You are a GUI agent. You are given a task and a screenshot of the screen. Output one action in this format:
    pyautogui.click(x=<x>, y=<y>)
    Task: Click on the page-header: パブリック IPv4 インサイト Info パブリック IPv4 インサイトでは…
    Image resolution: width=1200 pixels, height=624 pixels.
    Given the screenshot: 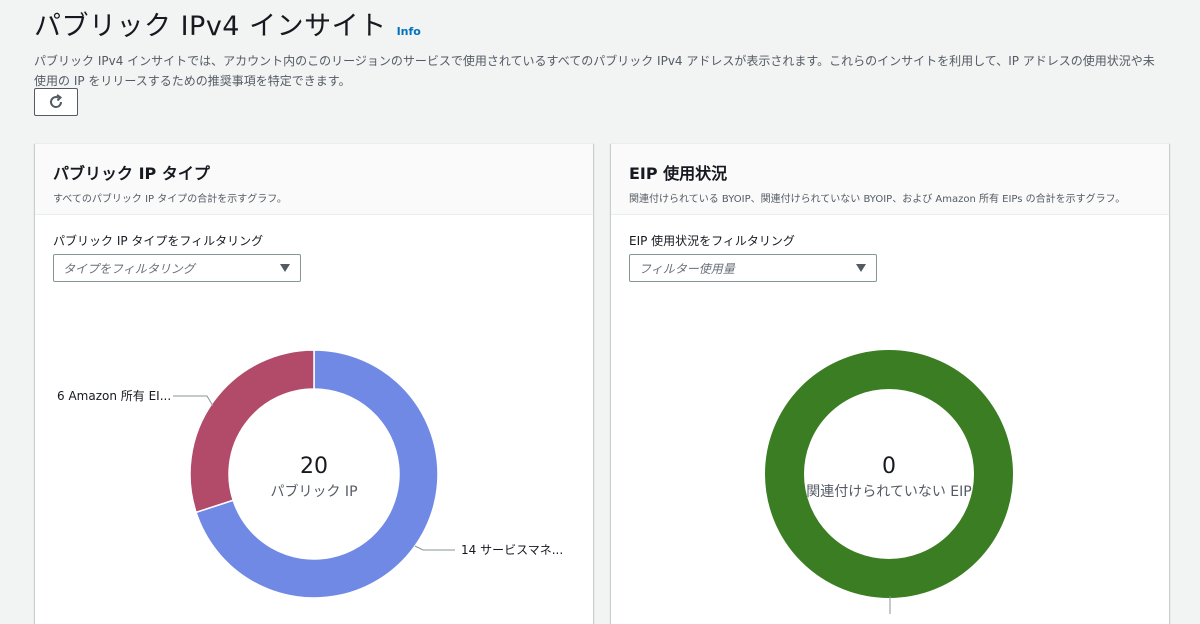 What is the action you would take?
    pyautogui.click(x=604, y=45)
    